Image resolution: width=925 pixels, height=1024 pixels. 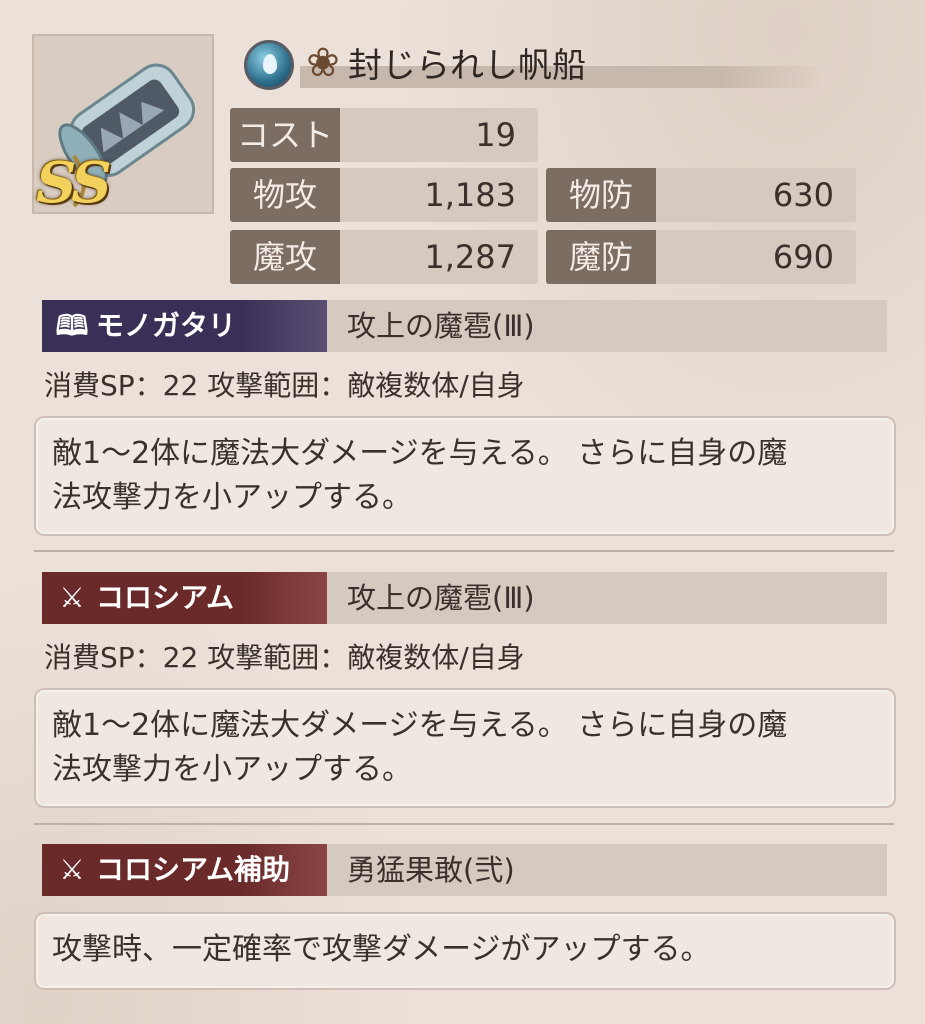 What do you see at coordinates (381, 949) in the screenshot?
I see `description-line: 攻撃時、一定確率で攻撃ダメージがアップする。` at bounding box center [381, 949].